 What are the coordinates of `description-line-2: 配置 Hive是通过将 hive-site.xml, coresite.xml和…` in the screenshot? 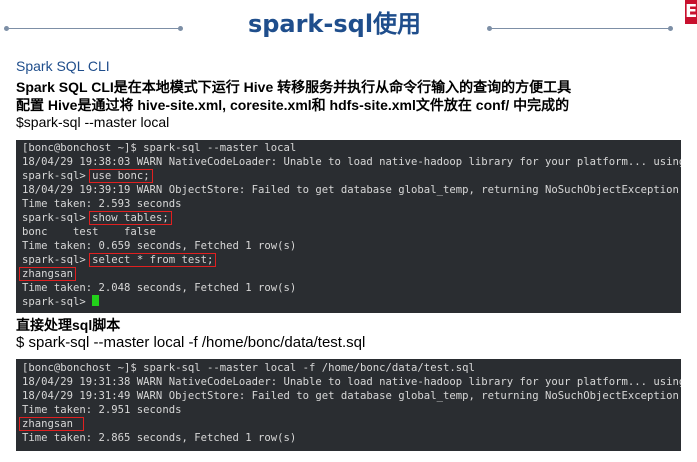 It's located at (293, 105).